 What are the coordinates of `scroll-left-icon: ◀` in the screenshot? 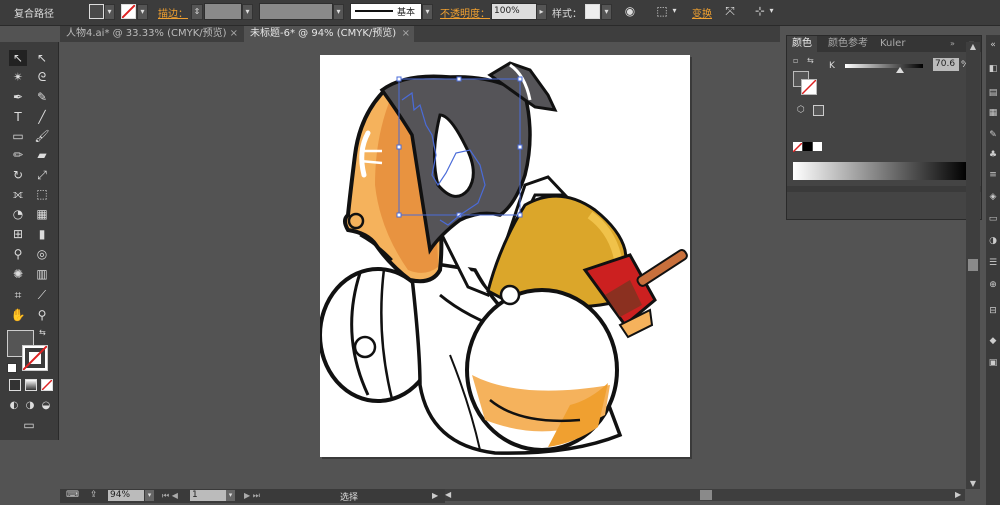 It's located at (450, 495).